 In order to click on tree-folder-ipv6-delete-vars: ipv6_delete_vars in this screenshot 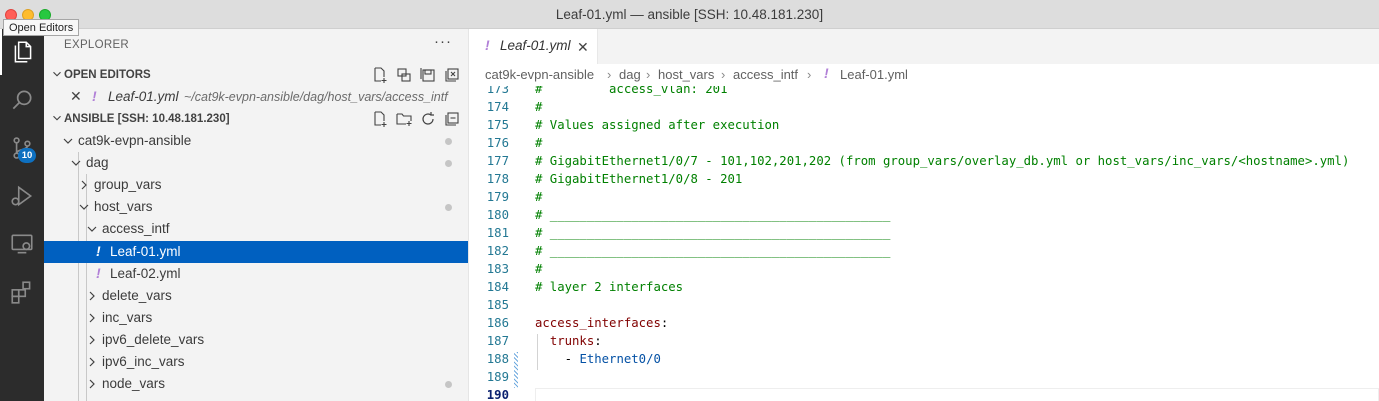, I will do `click(256, 340)`.